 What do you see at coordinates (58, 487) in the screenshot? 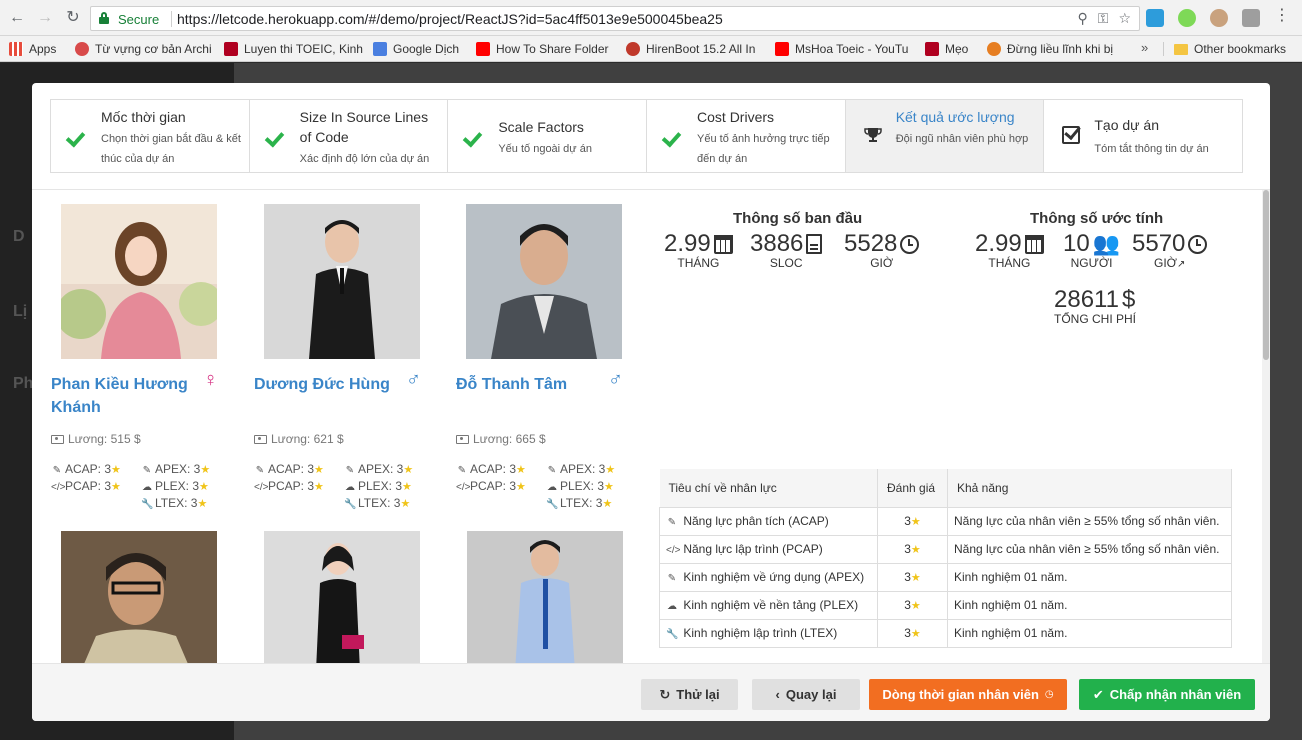
I see `code-icon: </>` at bounding box center [58, 487].